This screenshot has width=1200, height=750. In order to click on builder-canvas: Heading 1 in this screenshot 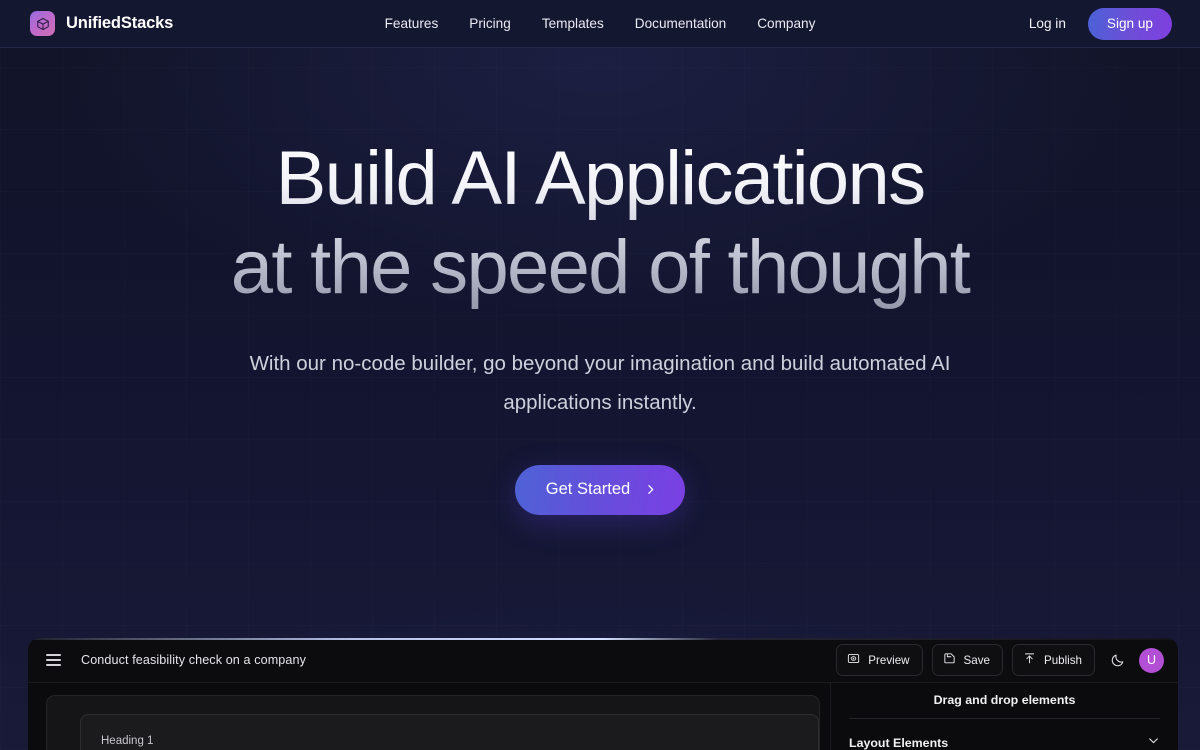, I will do `click(433, 722)`.